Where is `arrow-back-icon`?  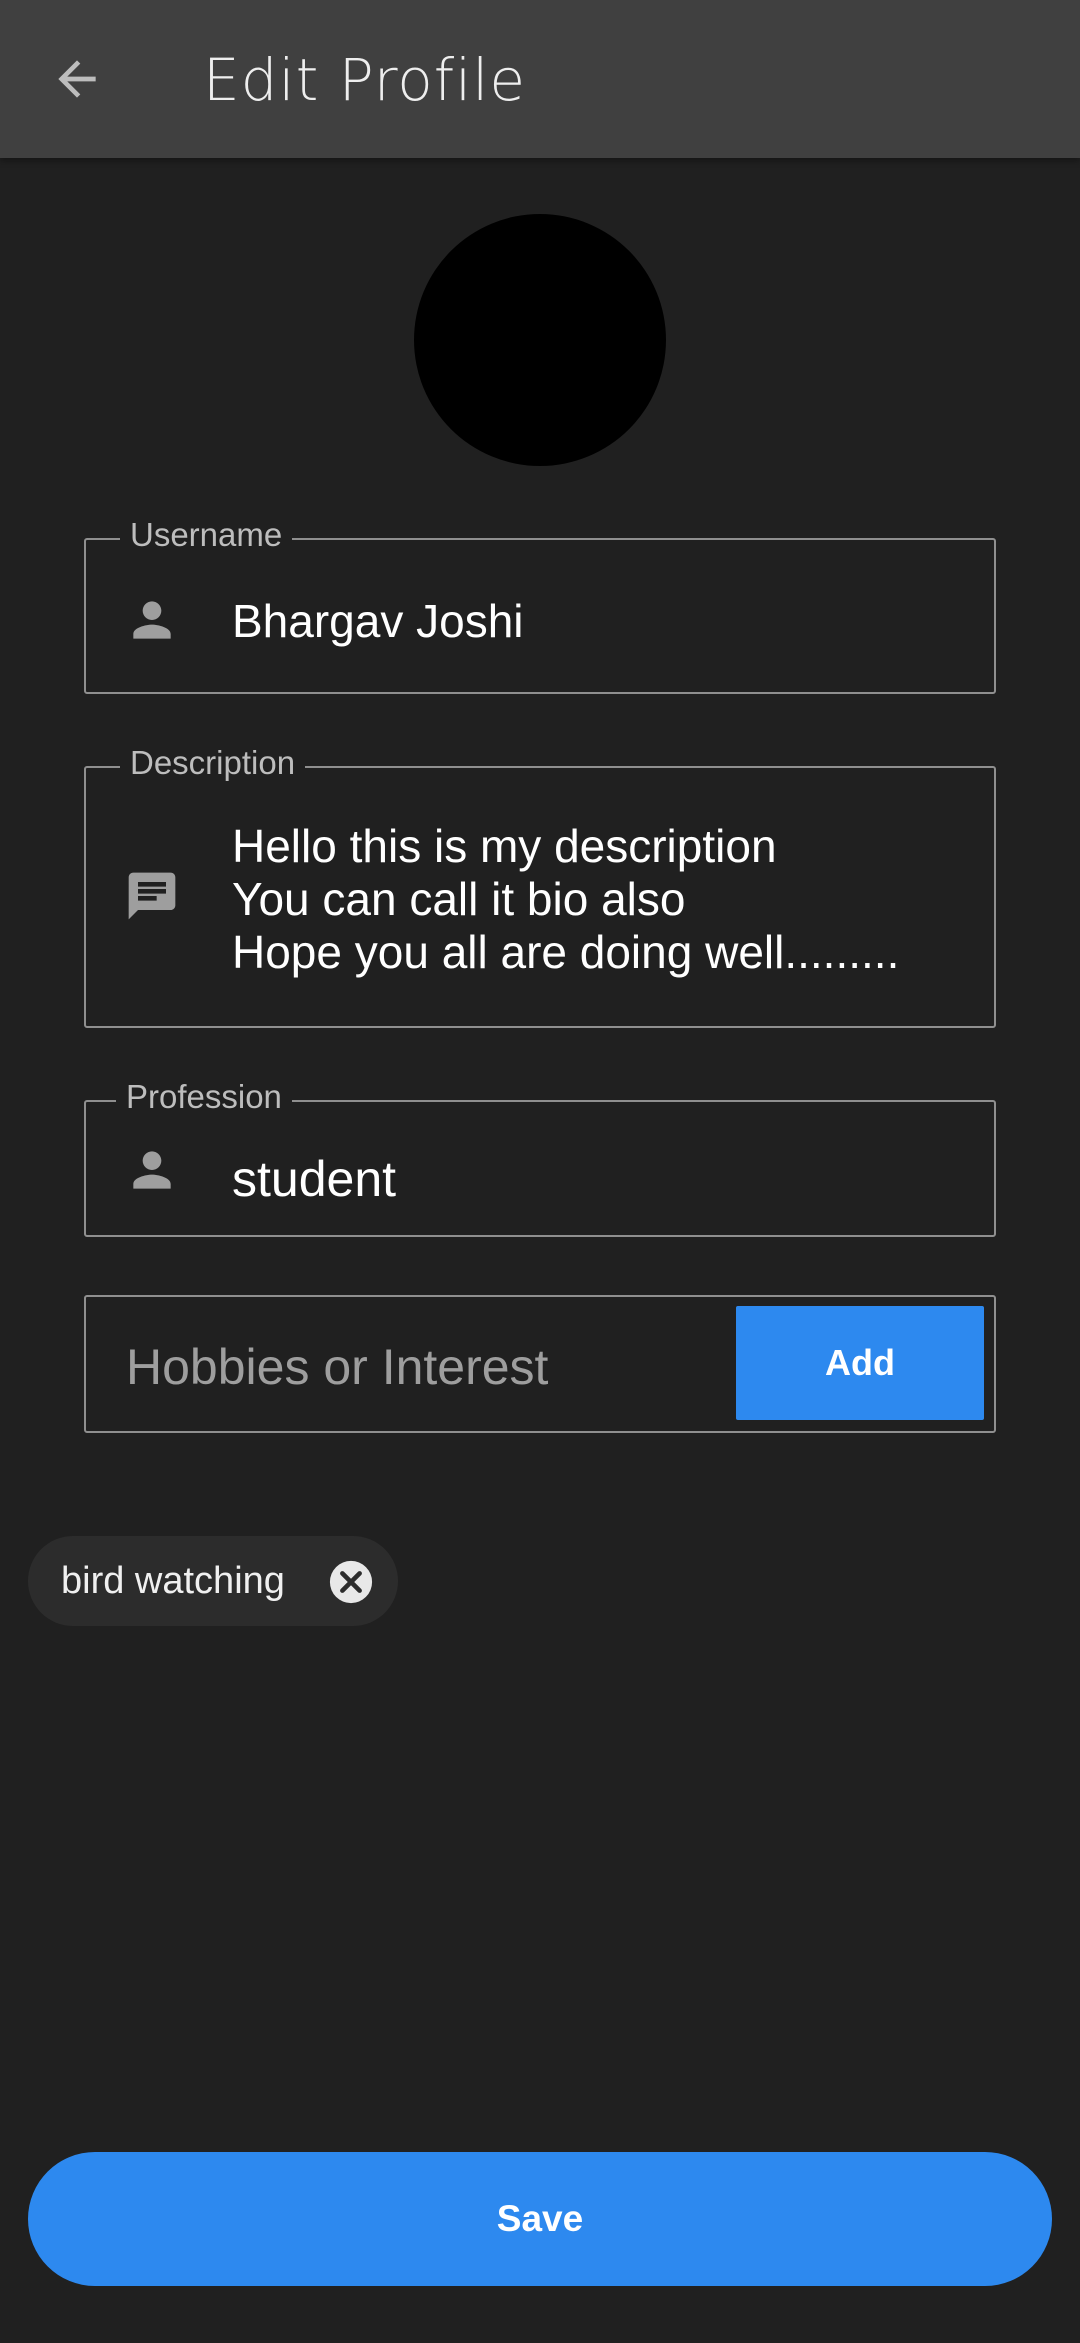 arrow-back-icon is located at coordinates (77, 79).